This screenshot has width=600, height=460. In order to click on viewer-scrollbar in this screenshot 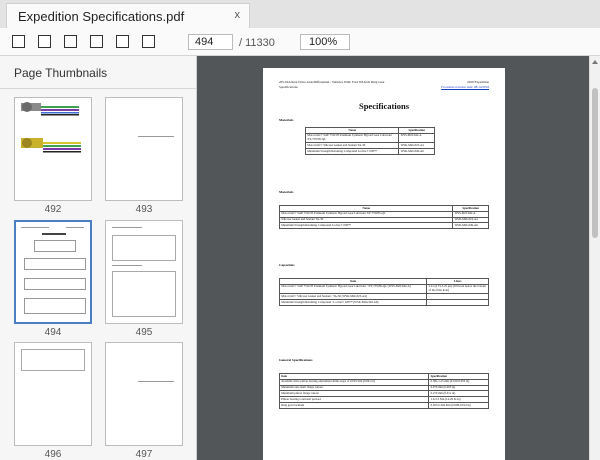, I will do `click(594, 258)`.